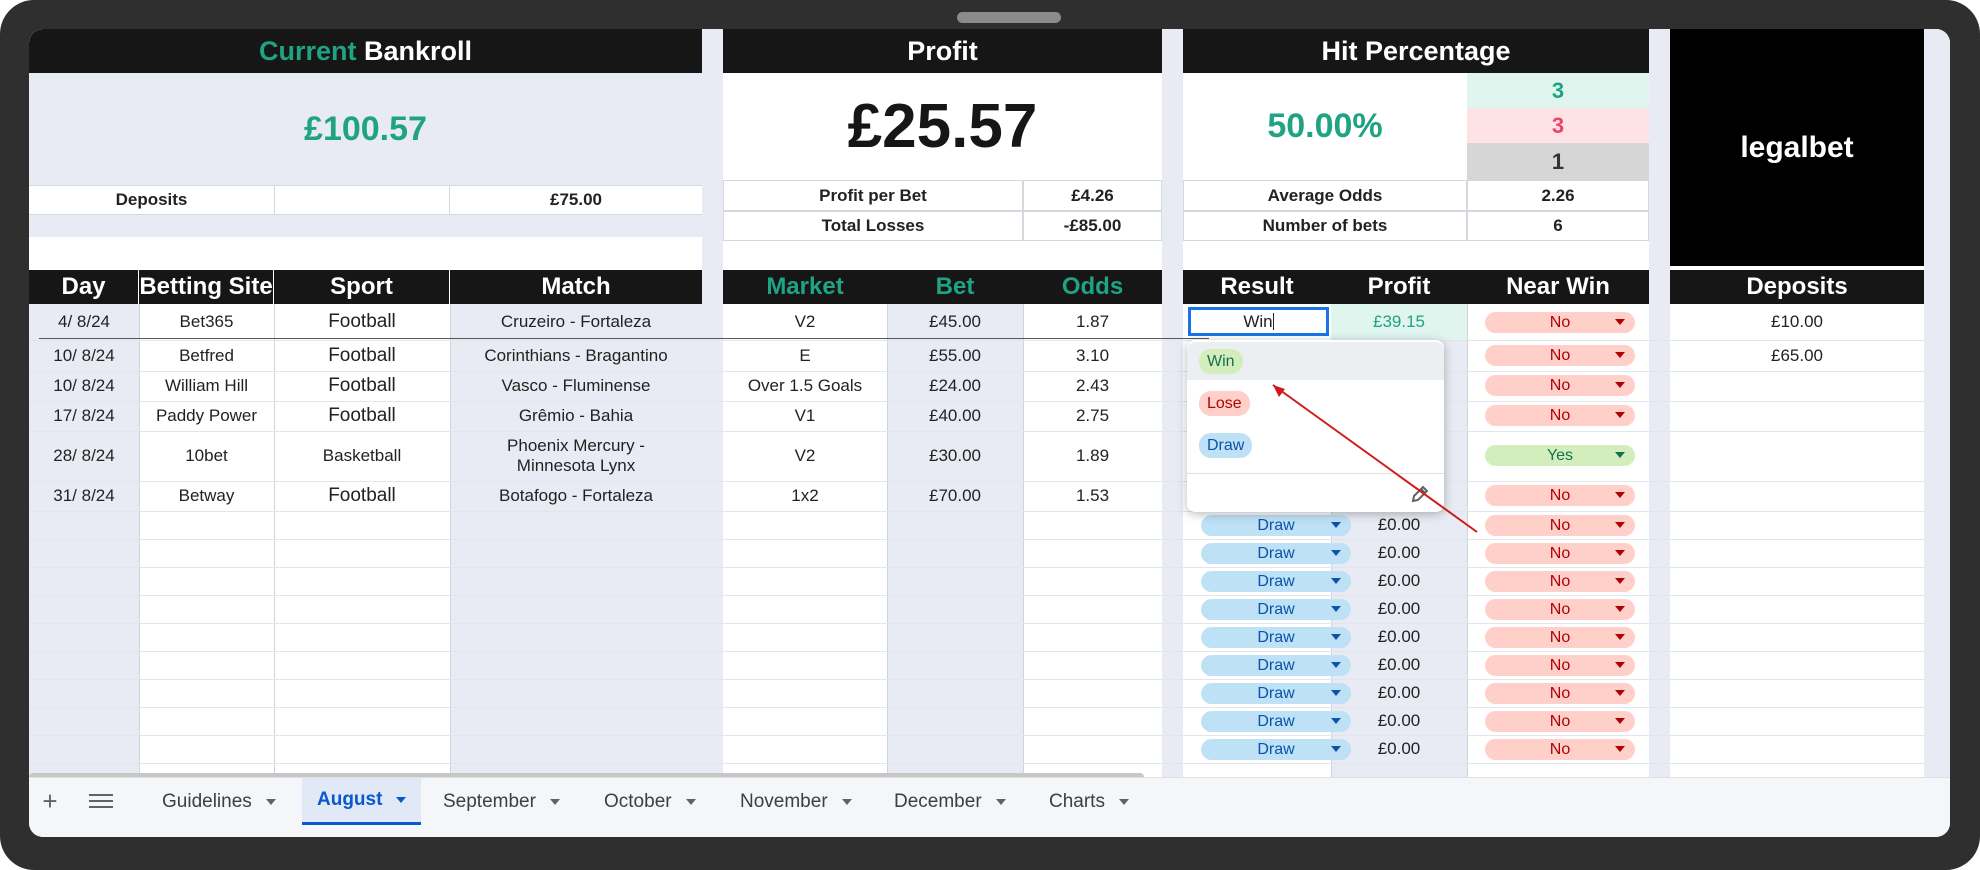 This screenshot has height=870, width=1980. What do you see at coordinates (84, 416) in the screenshot?
I see `row-day: 17/ 8/24` at bounding box center [84, 416].